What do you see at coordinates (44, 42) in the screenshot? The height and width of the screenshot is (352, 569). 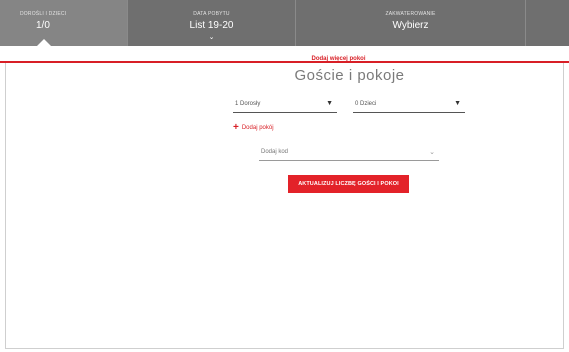 I see `active-notch` at bounding box center [44, 42].